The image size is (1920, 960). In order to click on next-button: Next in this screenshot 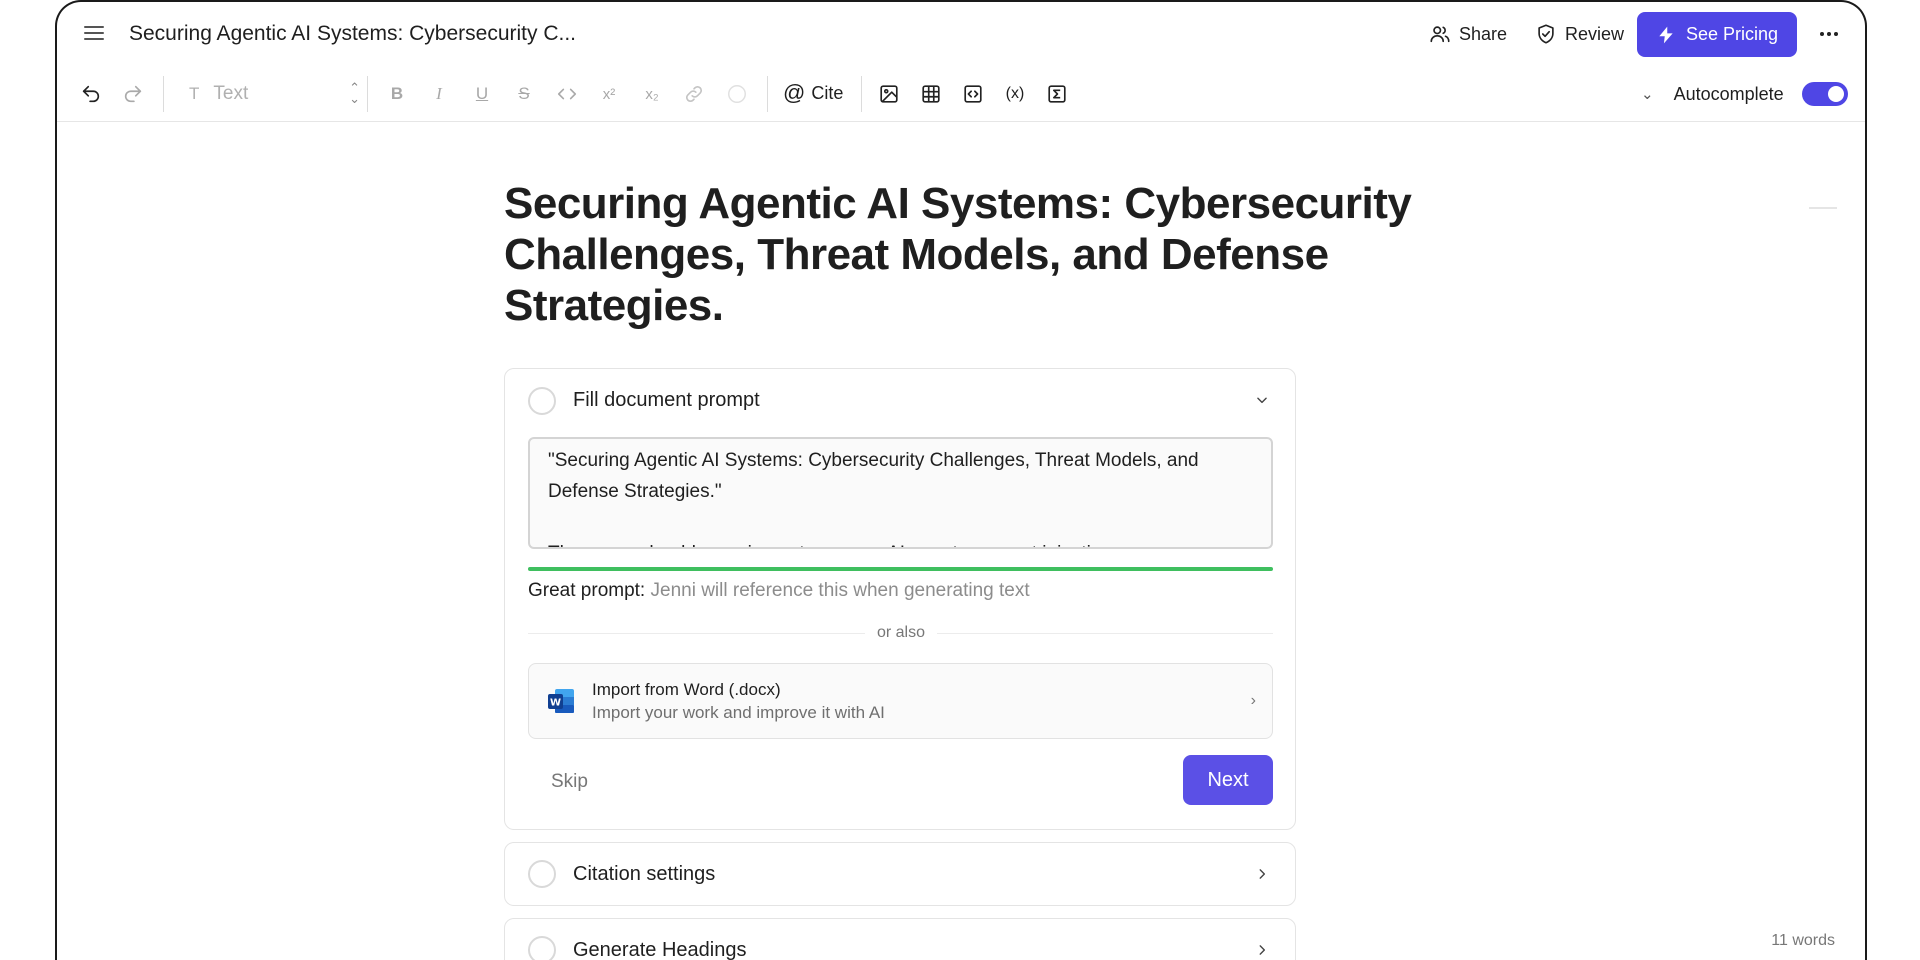, I will do `click(1228, 780)`.